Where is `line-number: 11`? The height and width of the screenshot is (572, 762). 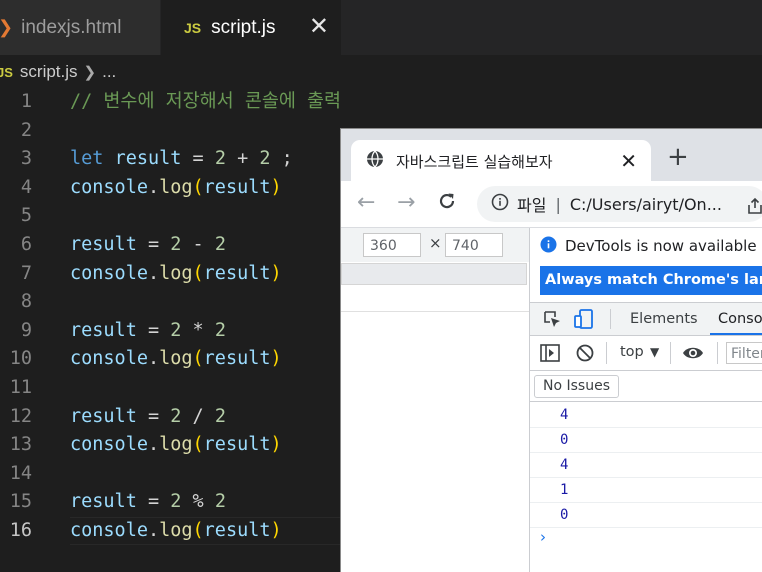
line-number: 11 is located at coordinates (20, 387).